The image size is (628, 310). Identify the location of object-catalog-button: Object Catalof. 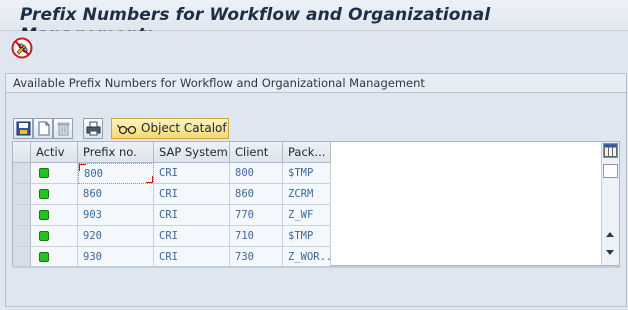
(170, 128).